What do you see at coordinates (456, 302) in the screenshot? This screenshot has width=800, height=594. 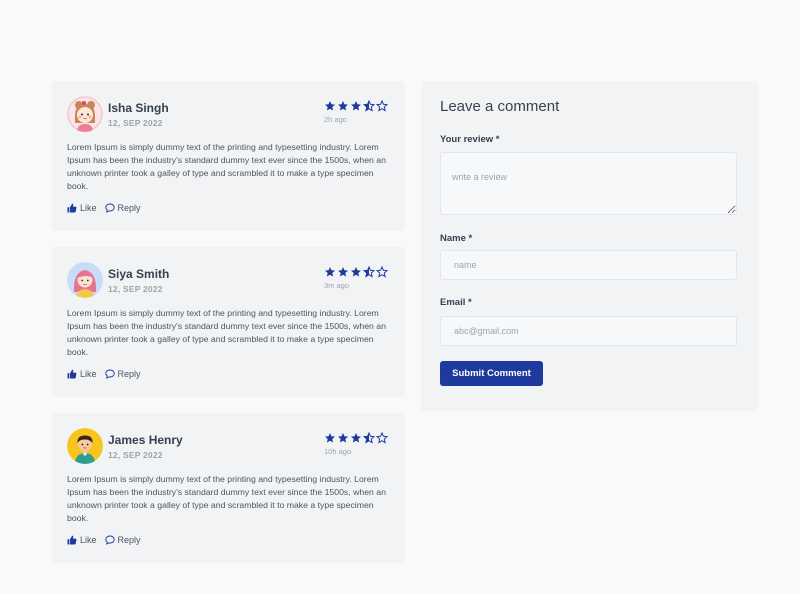 I see `email-field-label: Email *` at bounding box center [456, 302].